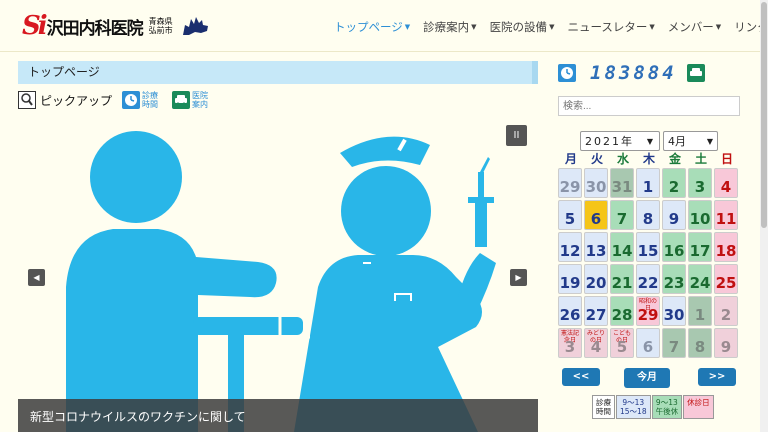 Image resolution: width=768 pixels, height=432 pixels. What do you see at coordinates (726, 251) in the screenshot?
I see `day-number: 18` at bounding box center [726, 251].